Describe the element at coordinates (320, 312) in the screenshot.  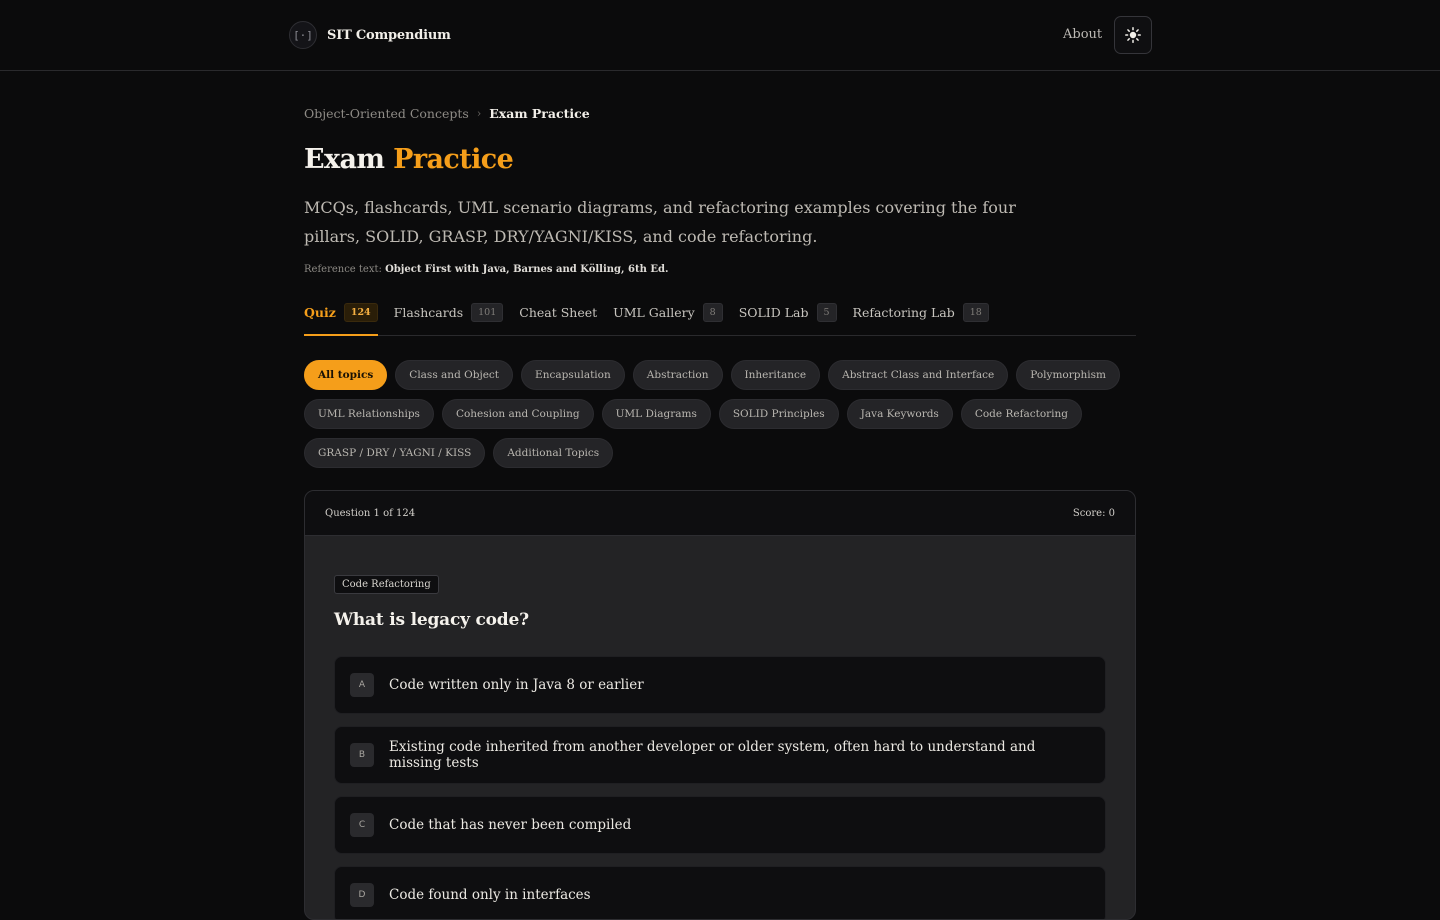
I see `tab-label: Quiz` at that location.